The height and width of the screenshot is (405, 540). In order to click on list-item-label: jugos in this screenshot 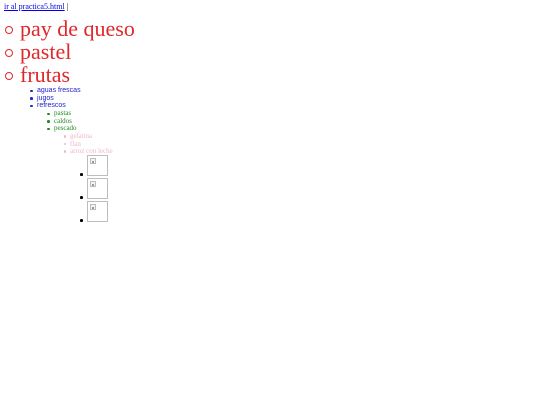, I will do `click(45, 98)`.